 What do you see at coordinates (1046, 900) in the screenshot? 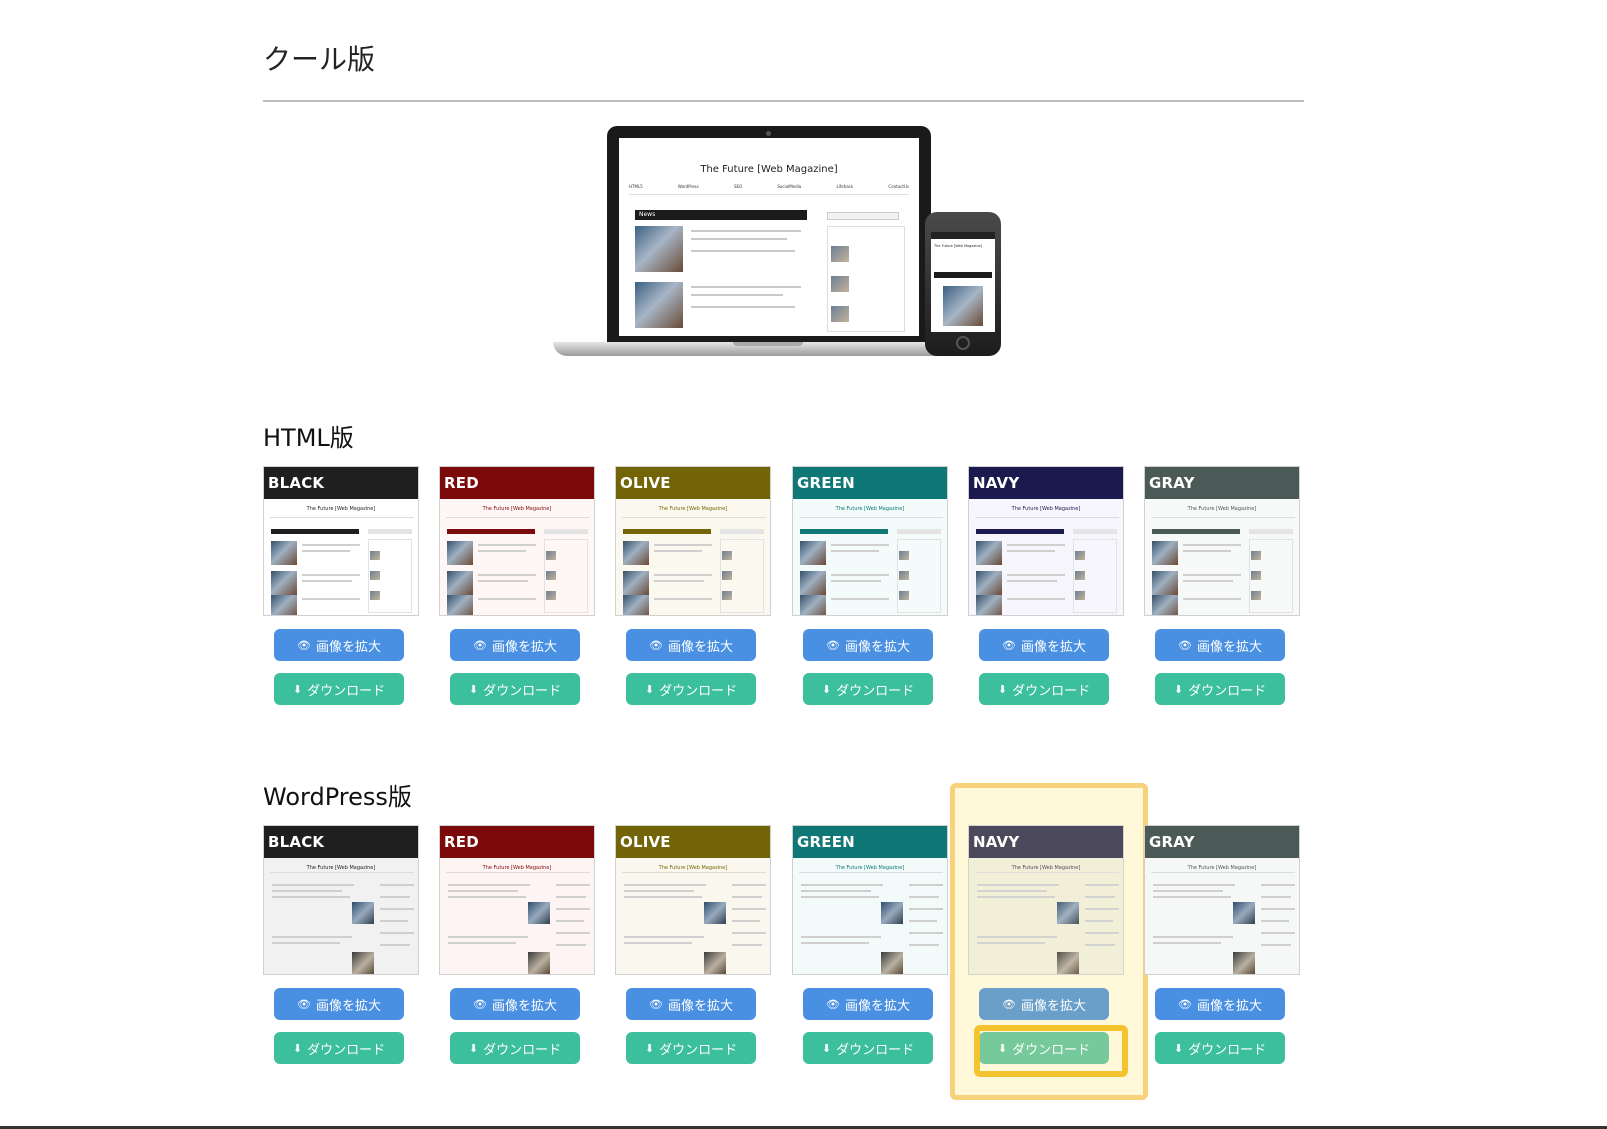
I see `theme-preview-image: NAVY The Future [Web Magazine]` at bounding box center [1046, 900].